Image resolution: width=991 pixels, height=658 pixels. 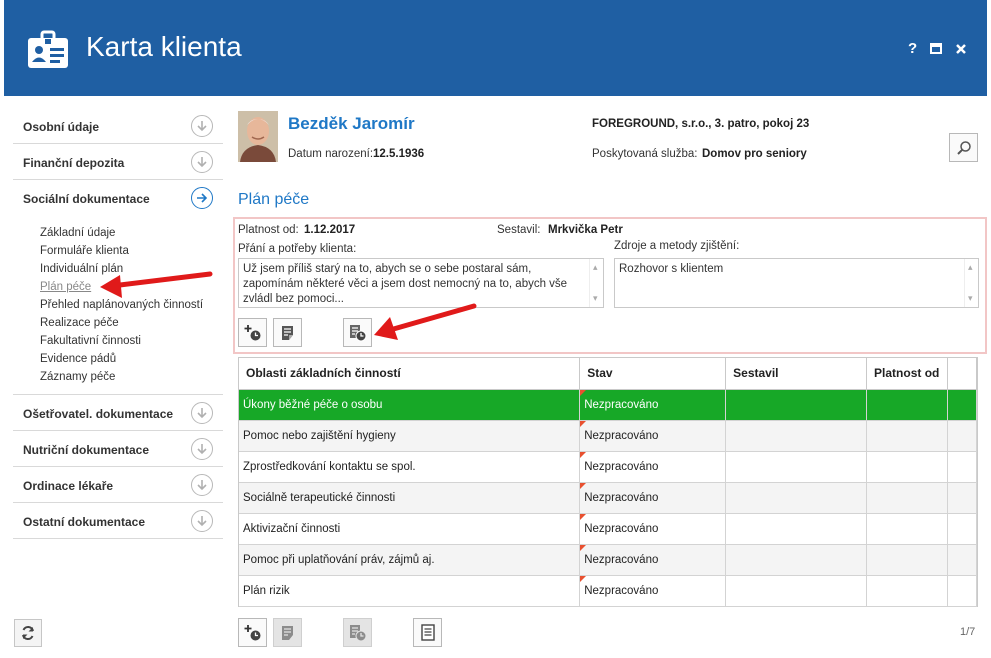 I want to click on sidebar-section-label: Ostatní dokumentace, so click(x=84, y=522).